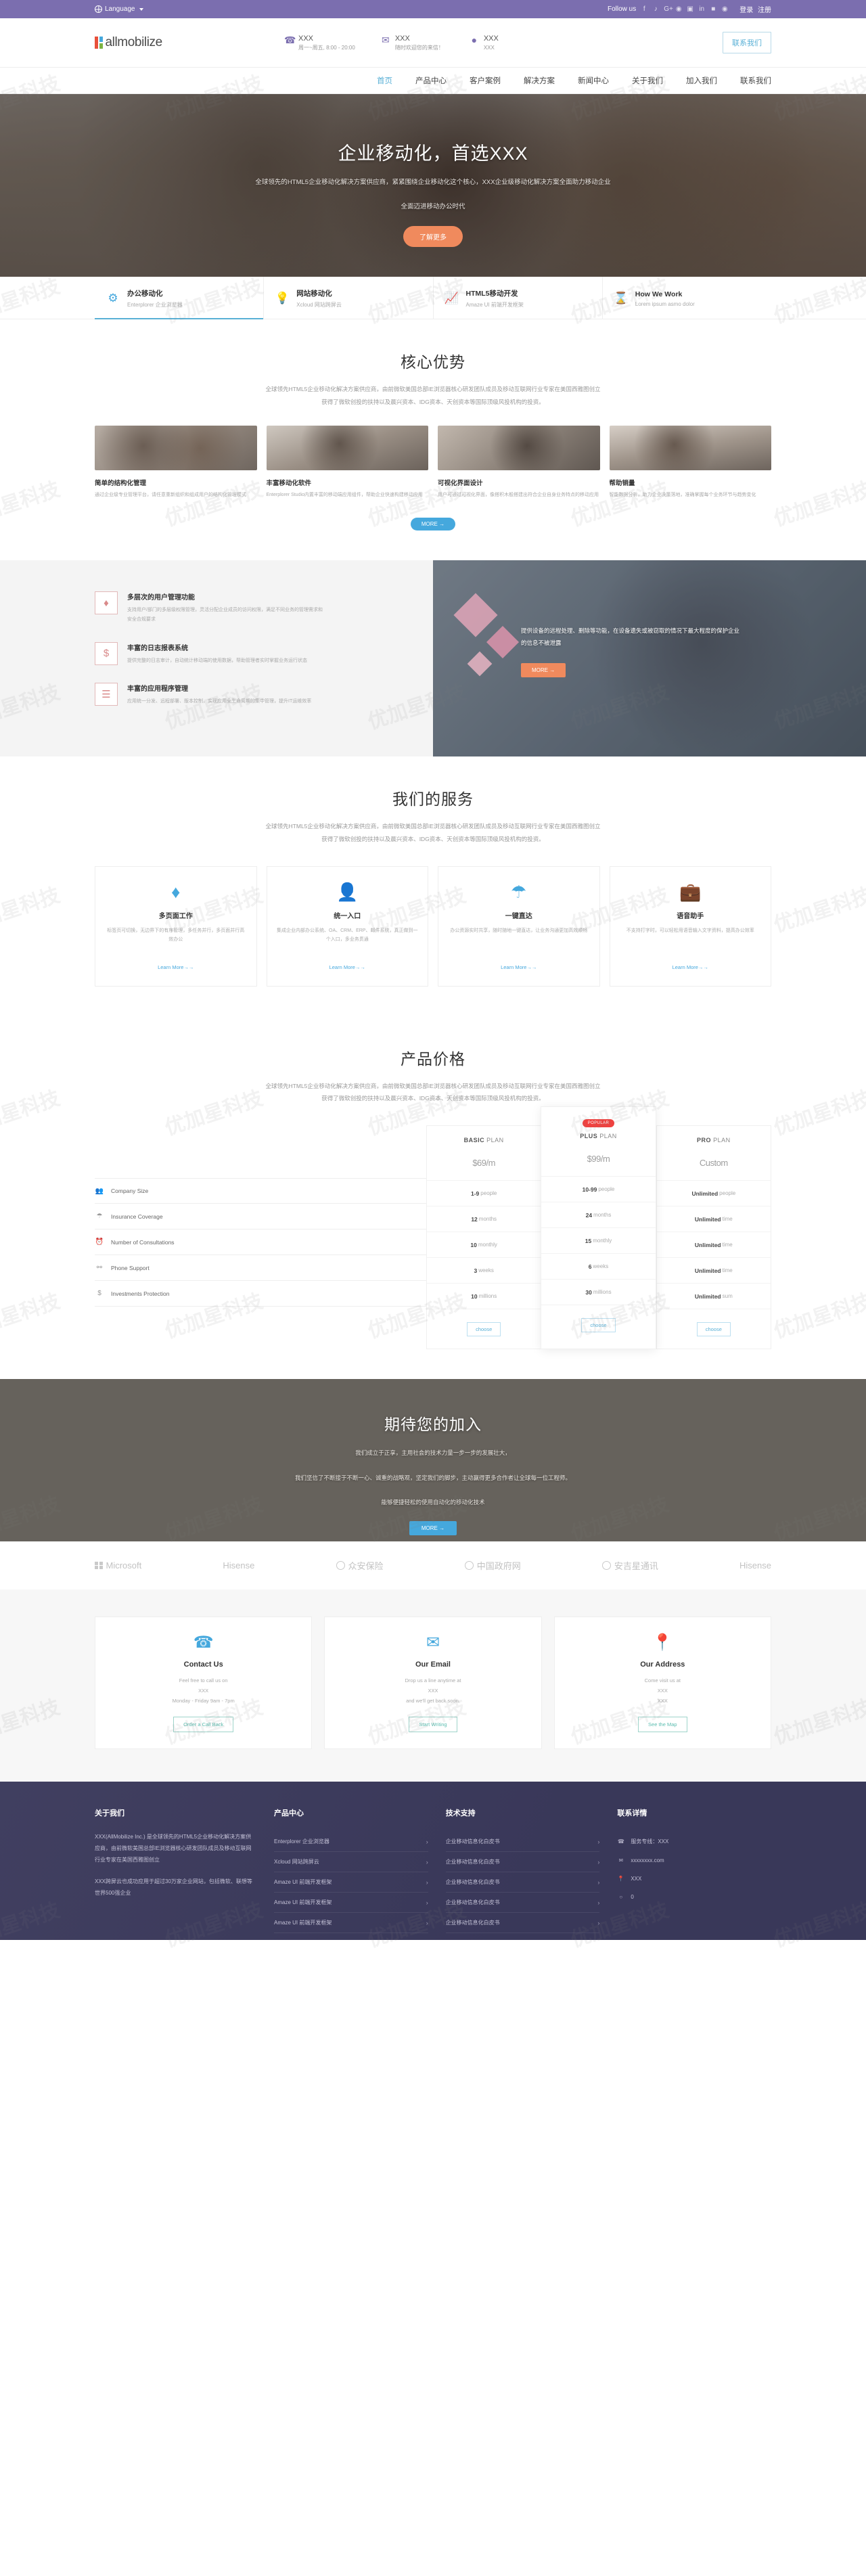 Image resolution: width=866 pixels, height=2576 pixels. What do you see at coordinates (433, 1502) in the screenshot?
I see `join-line3: 能够便捷轻松的使用自动化的移动化技术` at bounding box center [433, 1502].